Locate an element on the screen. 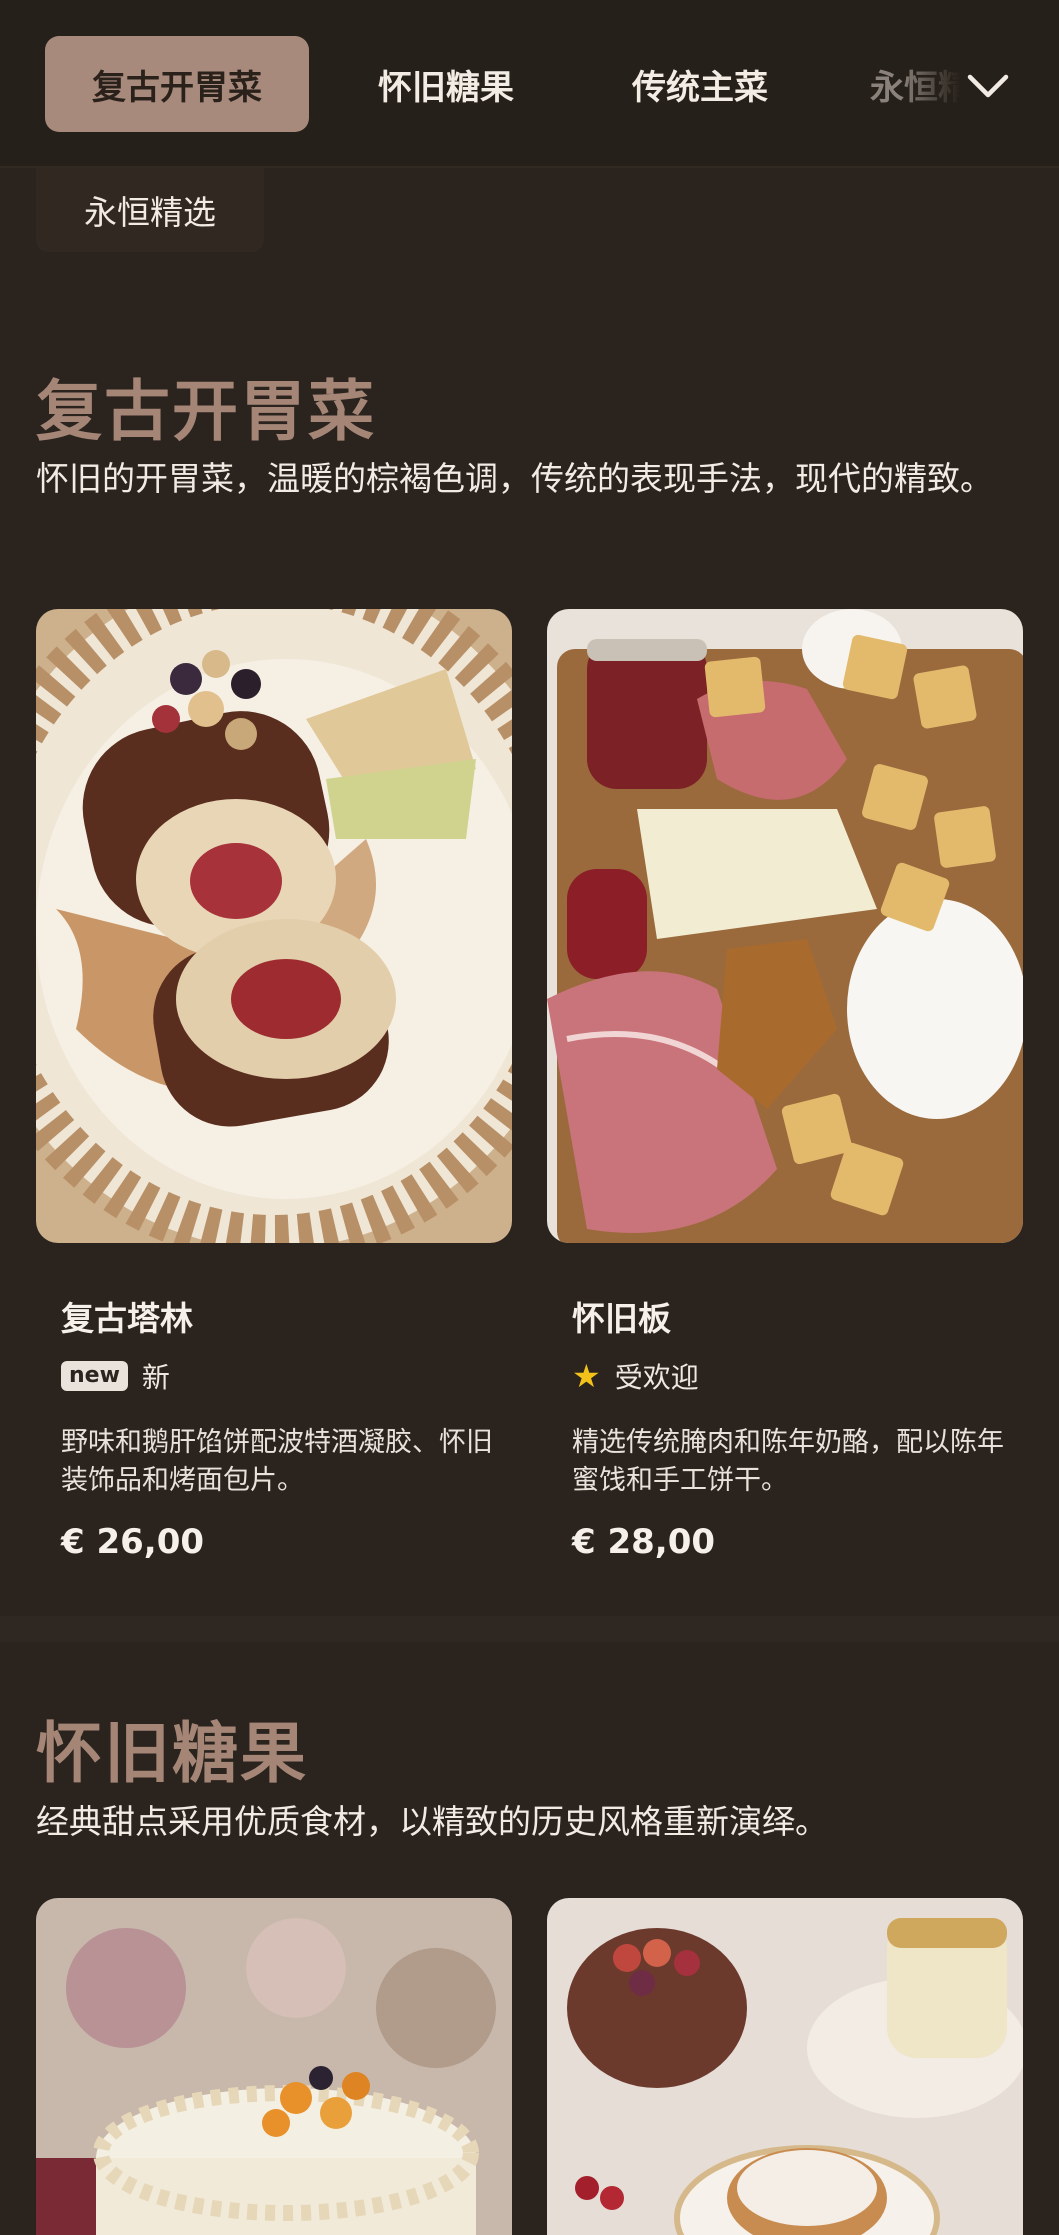 The height and width of the screenshot is (2235, 1059). dish-image-dessert-table is located at coordinates (785, 2066).